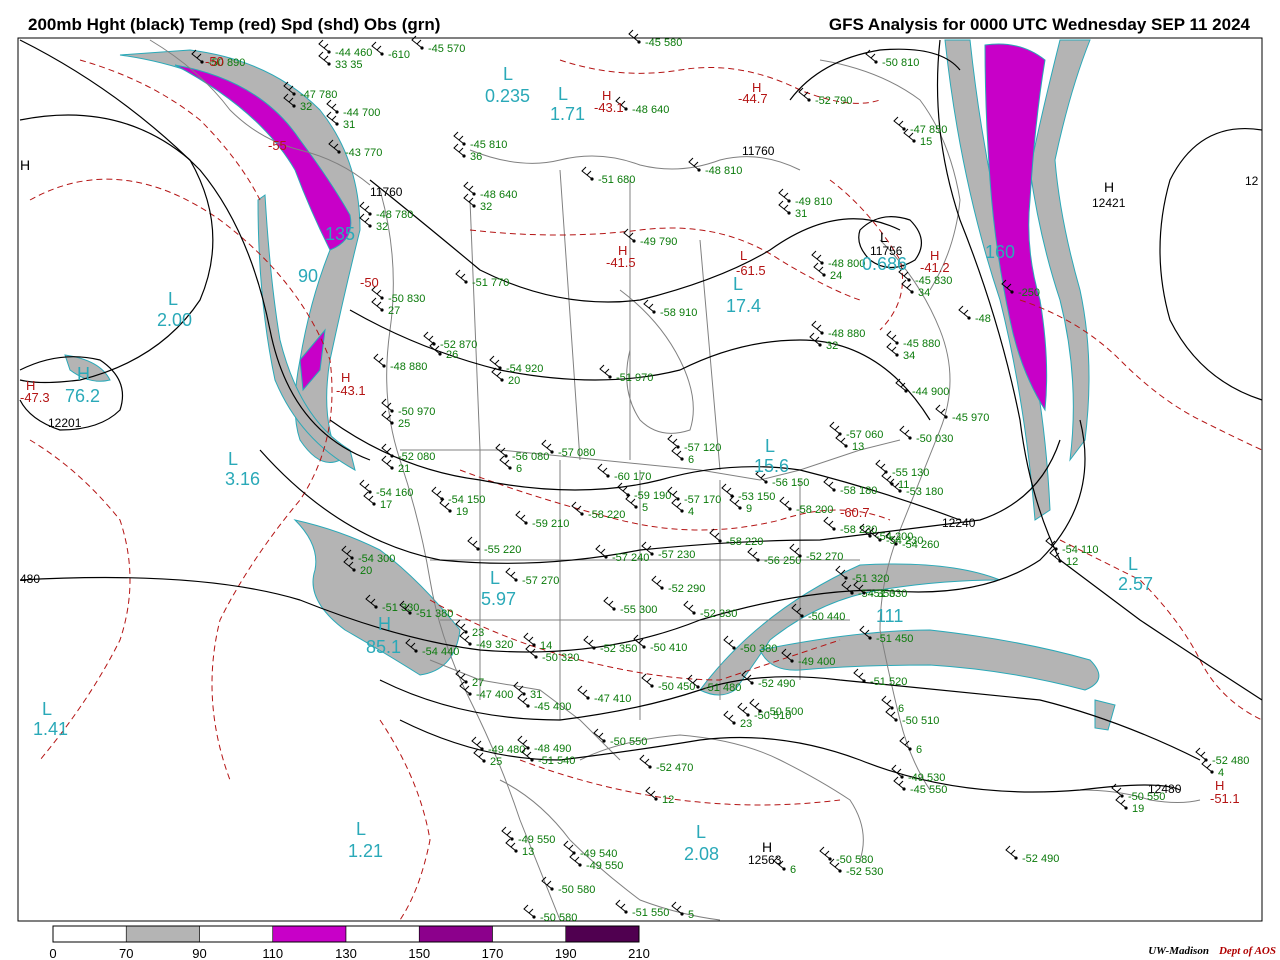  Describe the element at coordinates (494, 695) in the screenshot. I see `station-observation: -47 400` at that location.